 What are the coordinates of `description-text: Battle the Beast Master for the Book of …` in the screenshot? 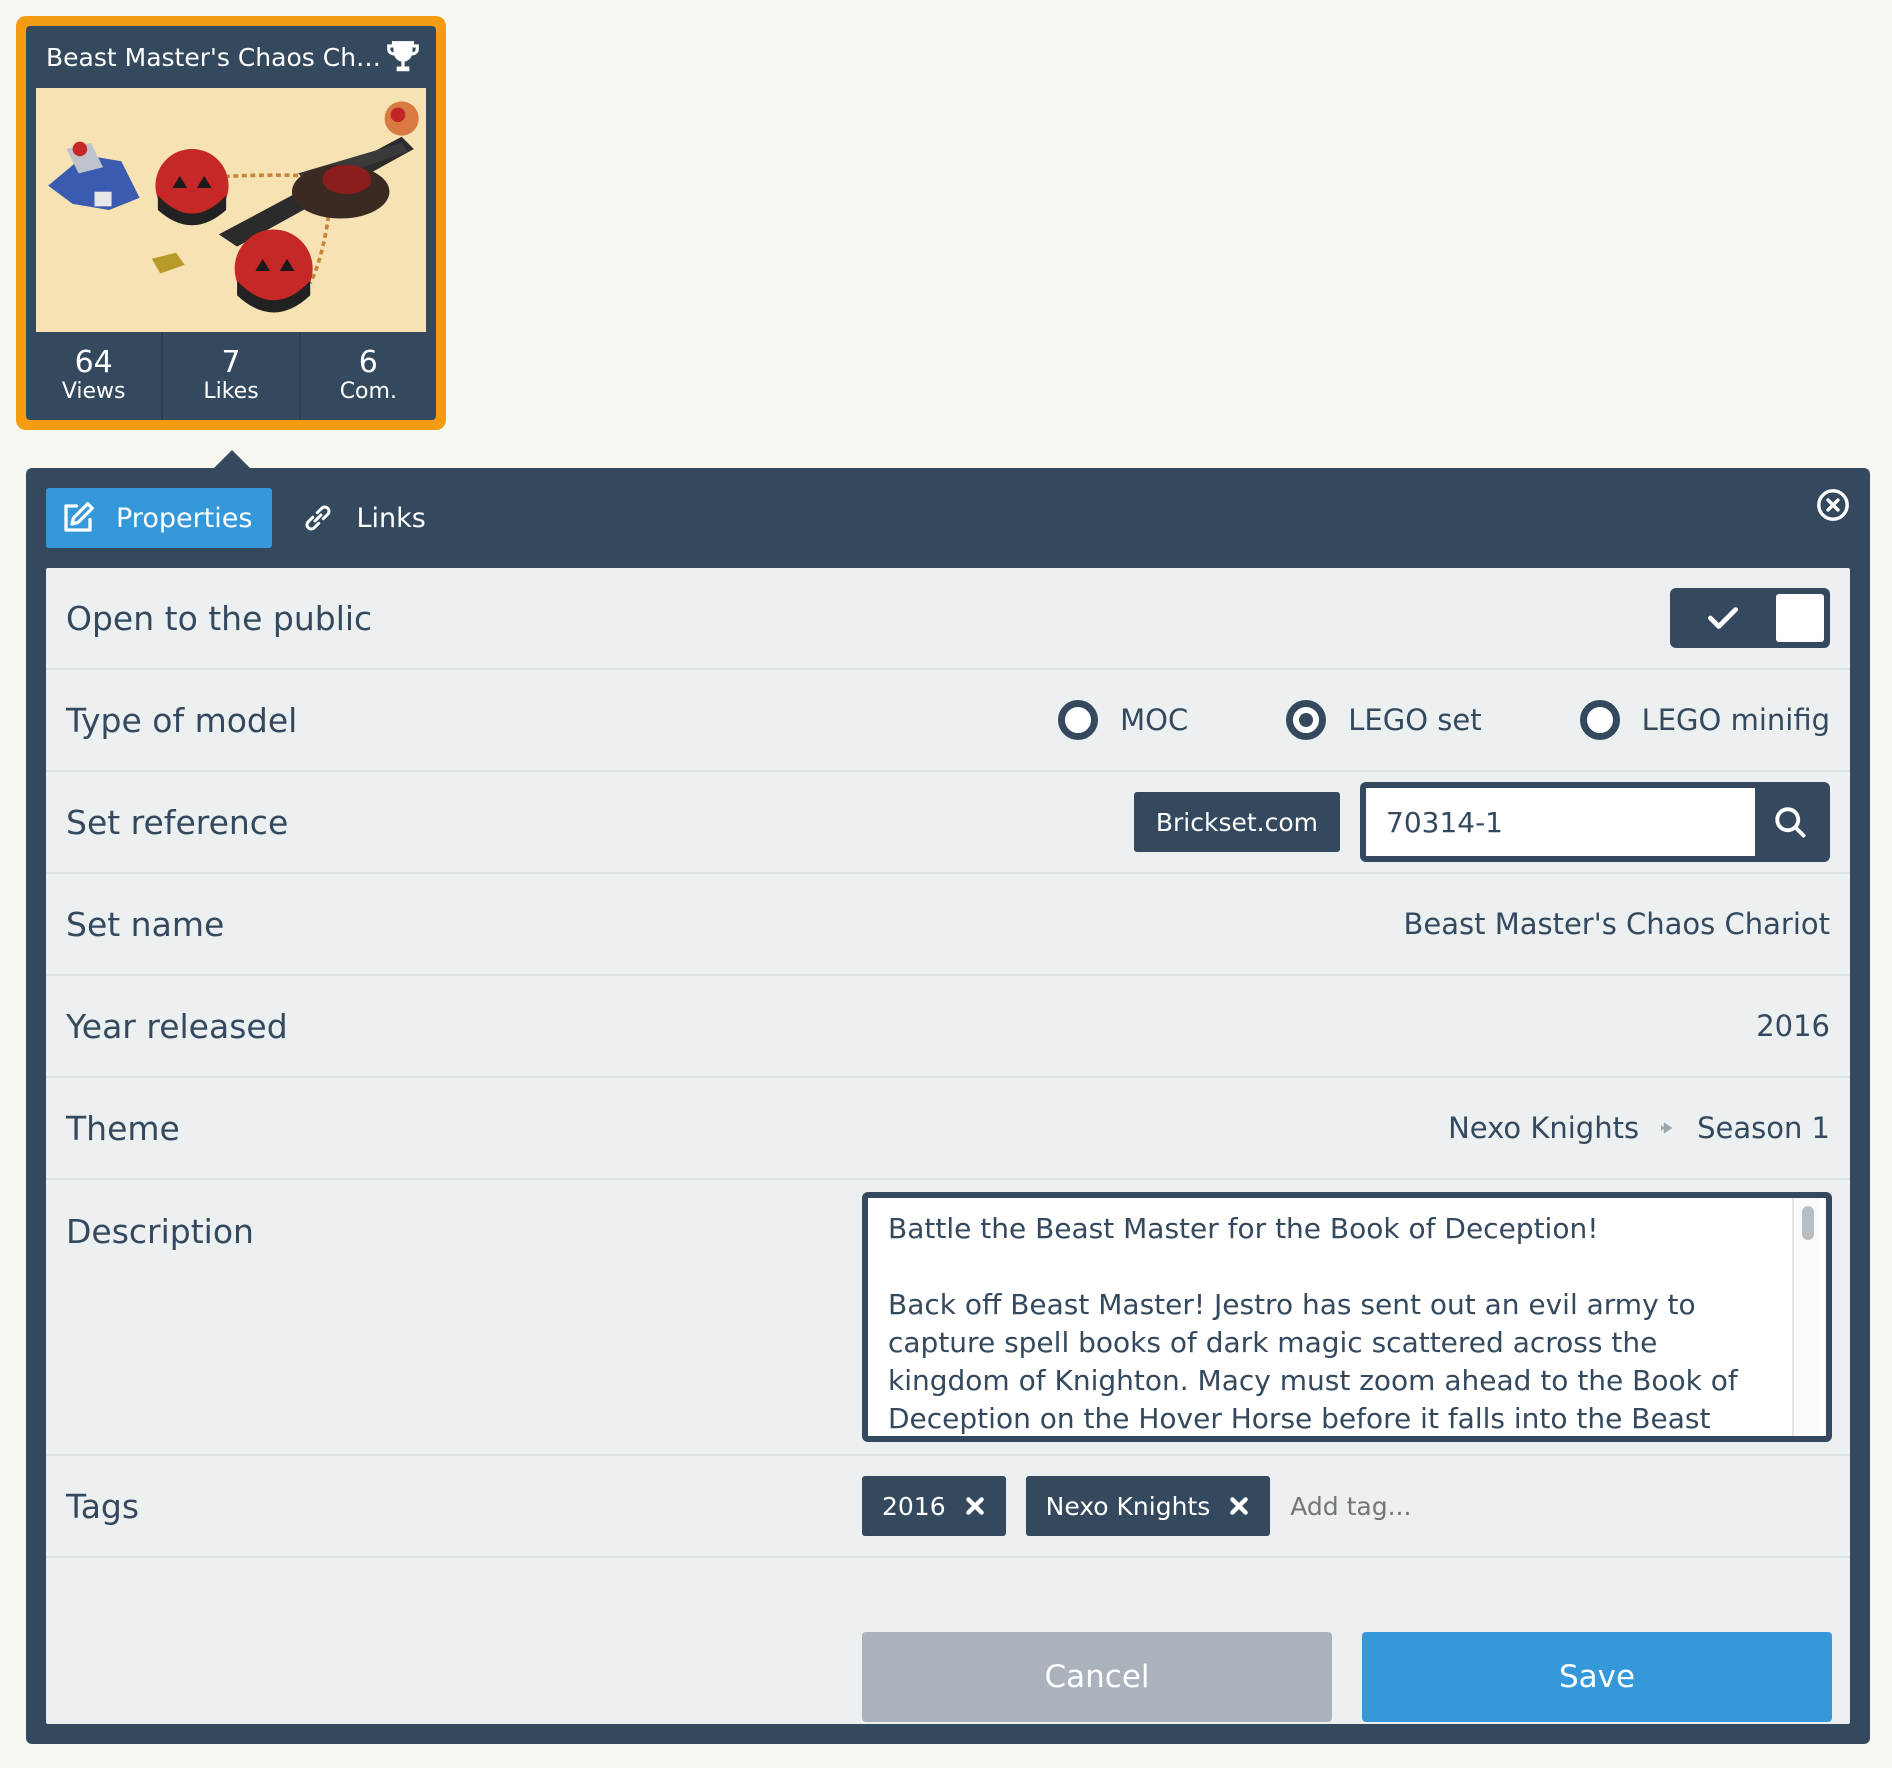 It's located at (1313, 1323).